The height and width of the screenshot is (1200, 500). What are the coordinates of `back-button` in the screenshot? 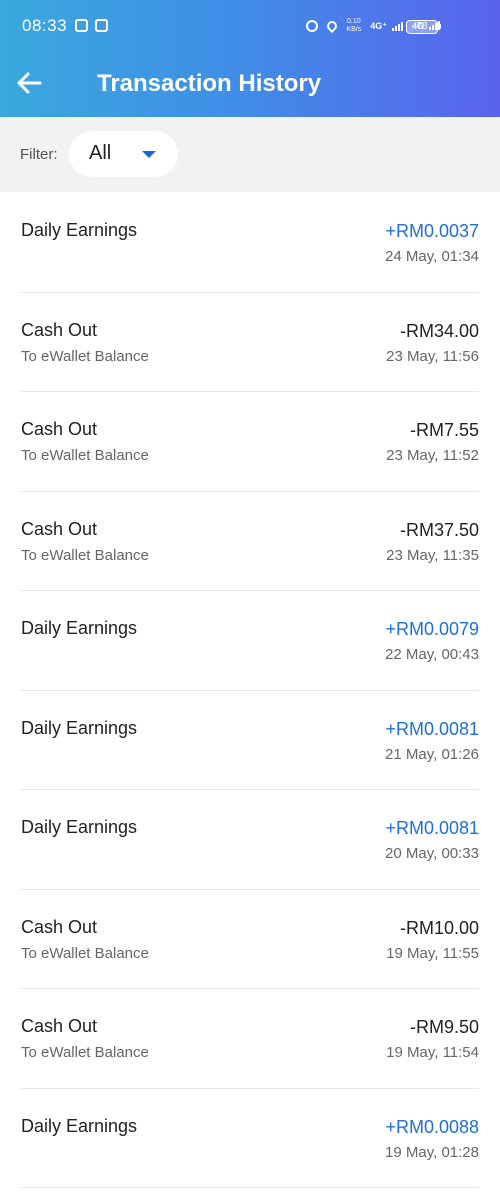 It's located at (29, 83).